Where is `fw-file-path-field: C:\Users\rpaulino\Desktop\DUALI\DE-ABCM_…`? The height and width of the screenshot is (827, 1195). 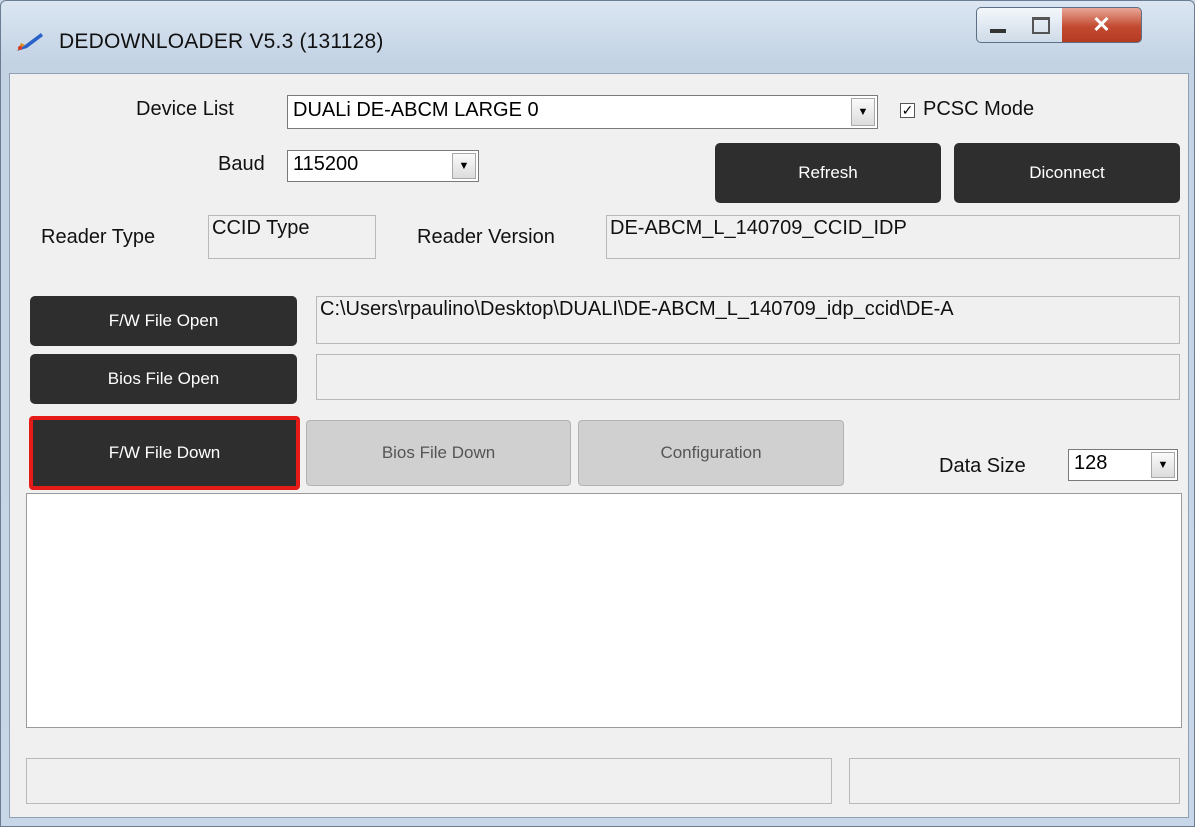 fw-file-path-field: C:\Users\rpaulino\Desktop\DUALI\DE-ABCM_… is located at coordinates (748, 320).